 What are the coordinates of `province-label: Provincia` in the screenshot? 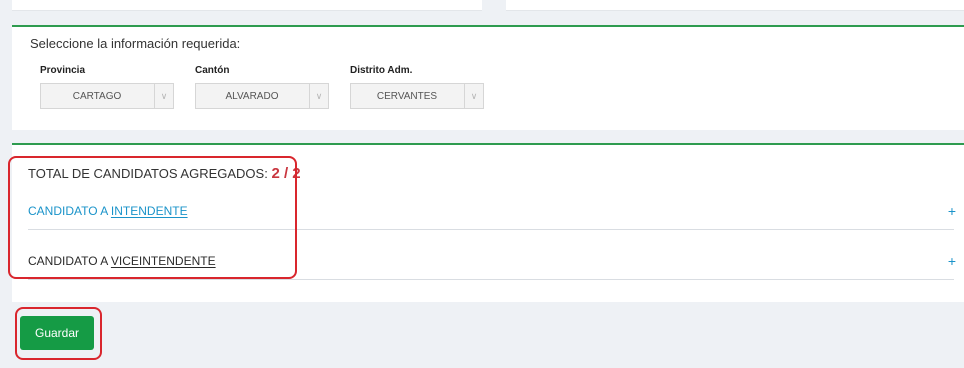 It's located at (63, 70).